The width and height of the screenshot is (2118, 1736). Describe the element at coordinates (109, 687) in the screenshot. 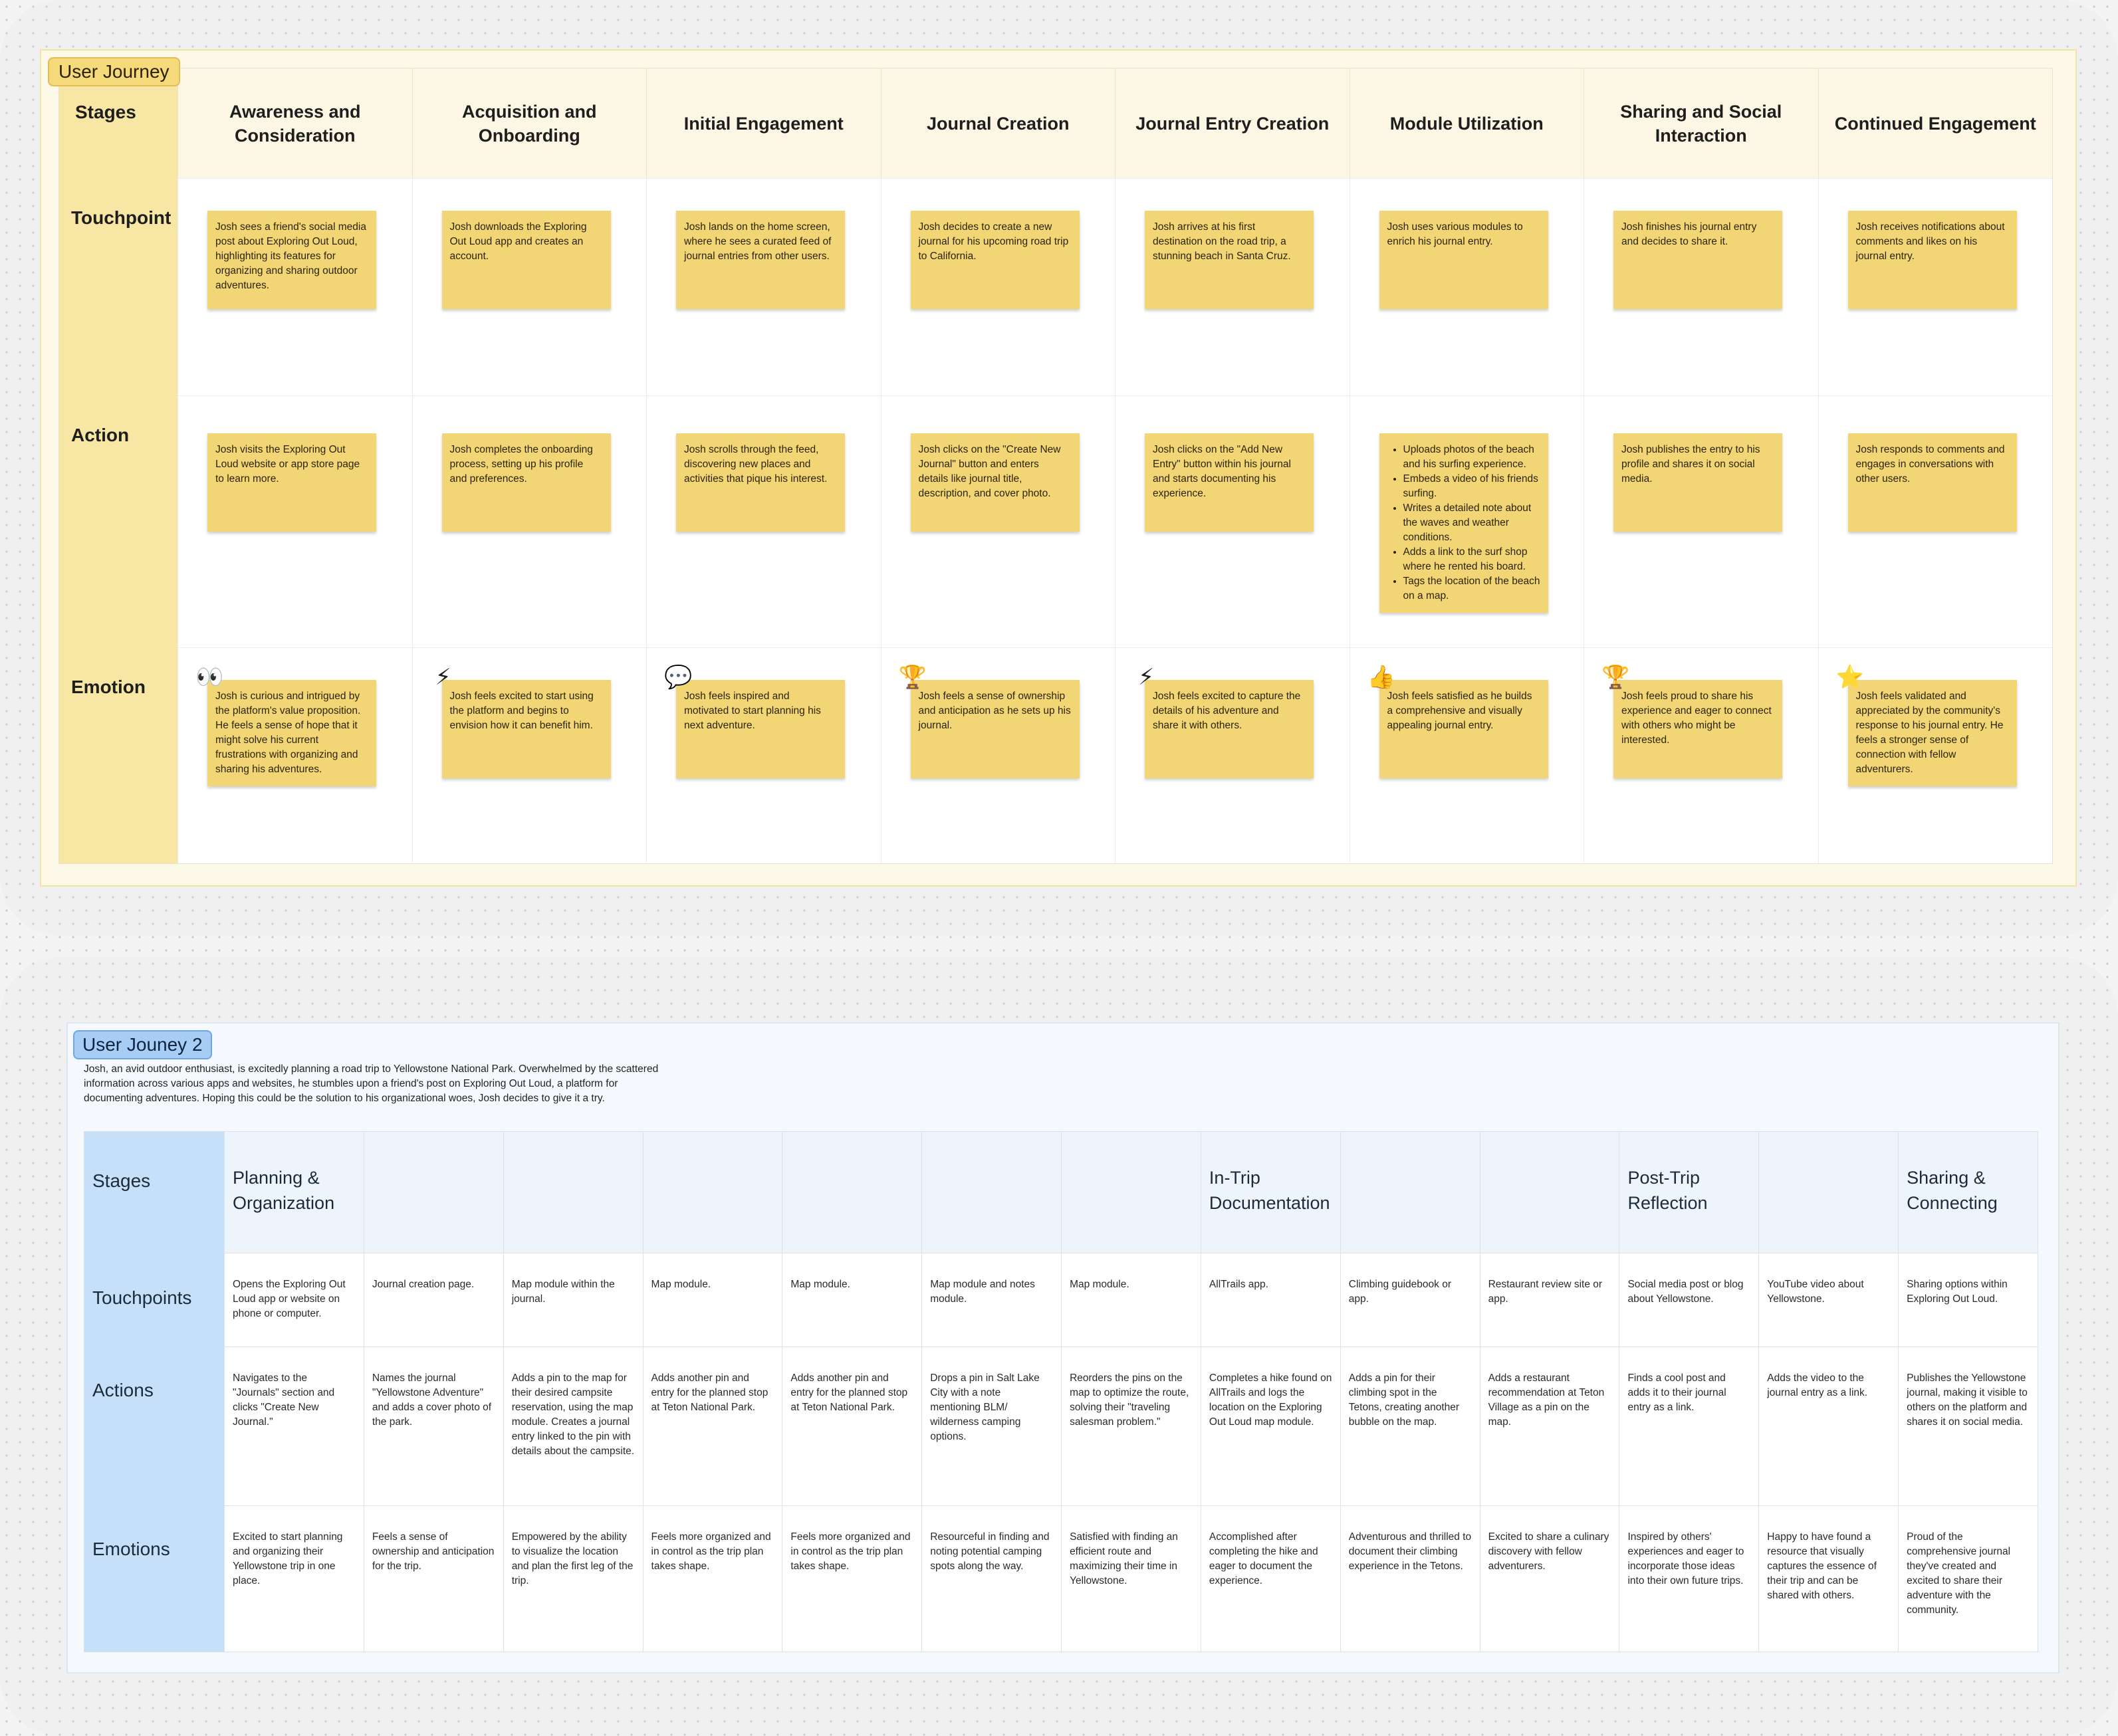

I see `row-label-text: Emotion` at that location.